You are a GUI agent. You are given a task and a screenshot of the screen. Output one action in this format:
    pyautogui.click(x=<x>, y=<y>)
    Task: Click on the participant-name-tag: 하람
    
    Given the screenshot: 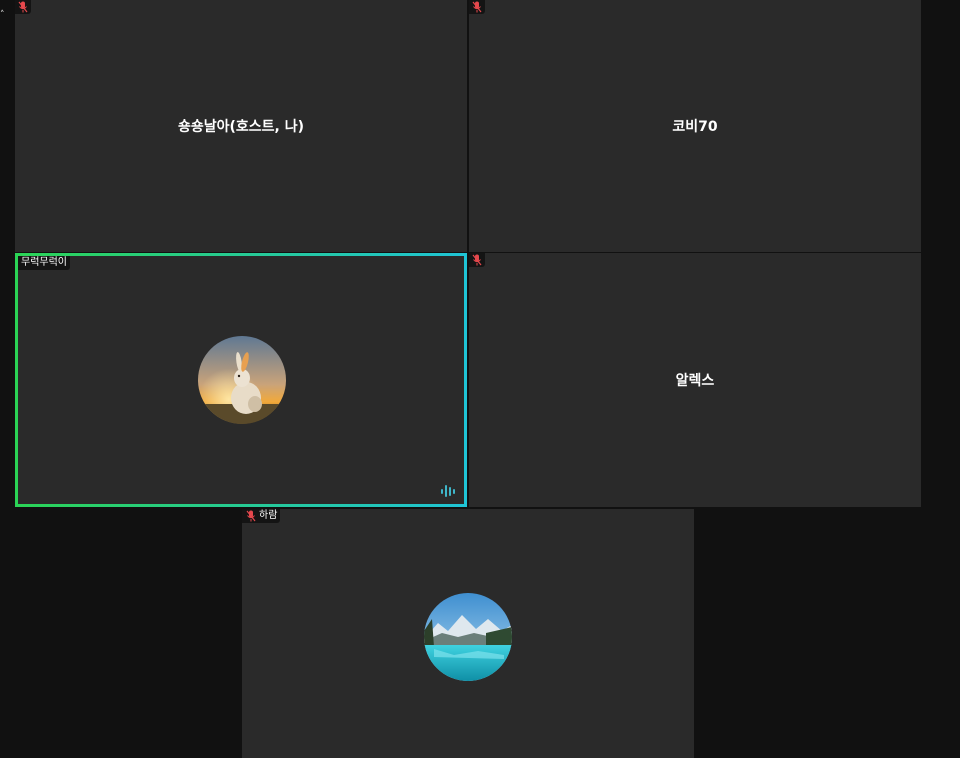 What is the action you would take?
    pyautogui.click(x=268, y=515)
    